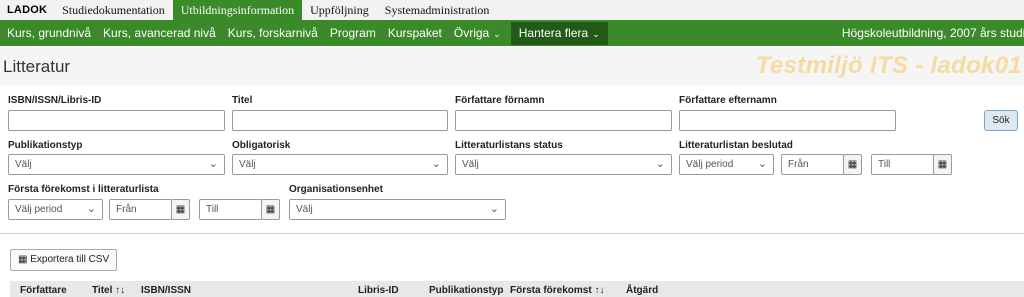 The height and width of the screenshot is (297, 1024). What do you see at coordinates (242, 100) in the screenshot?
I see `titel-label: Titel` at bounding box center [242, 100].